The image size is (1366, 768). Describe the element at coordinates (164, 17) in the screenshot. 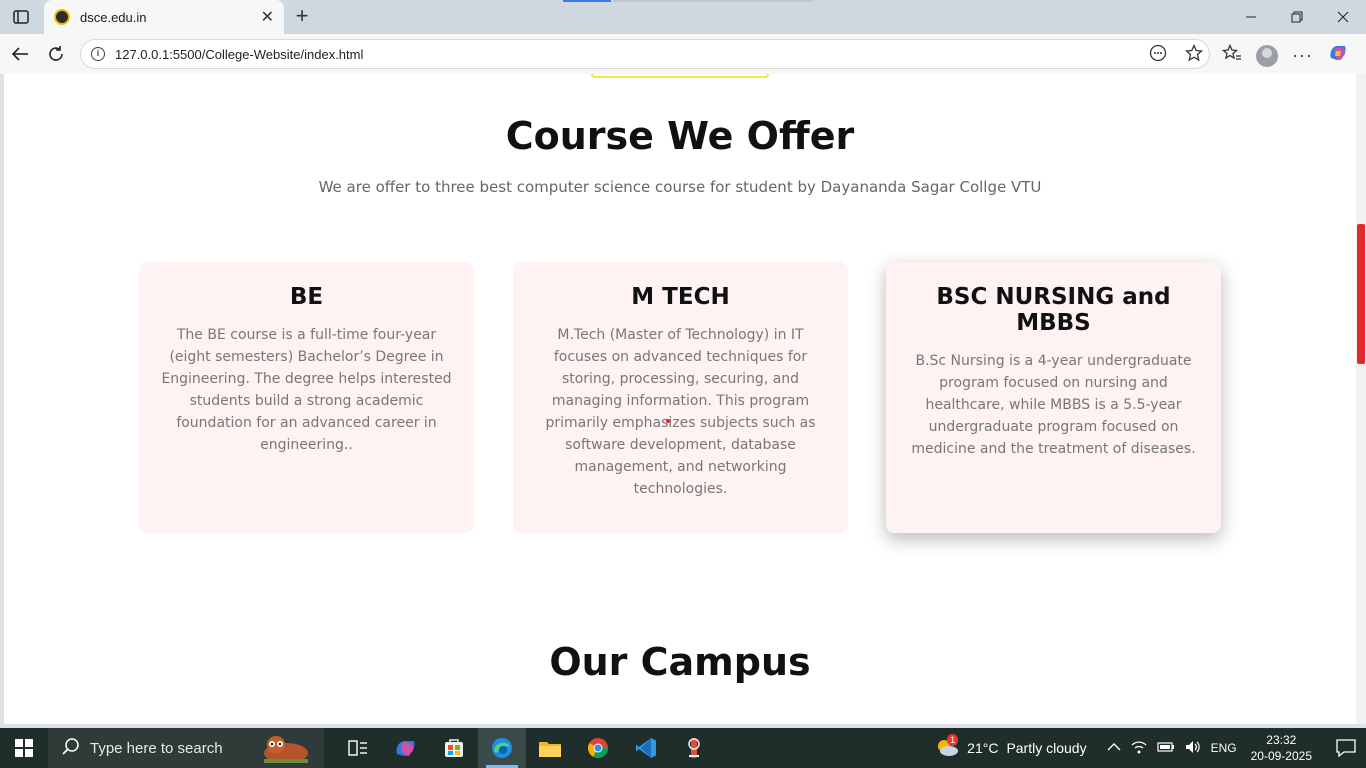

I see `browser-tab: dsce.edu.in ✕` at that location.